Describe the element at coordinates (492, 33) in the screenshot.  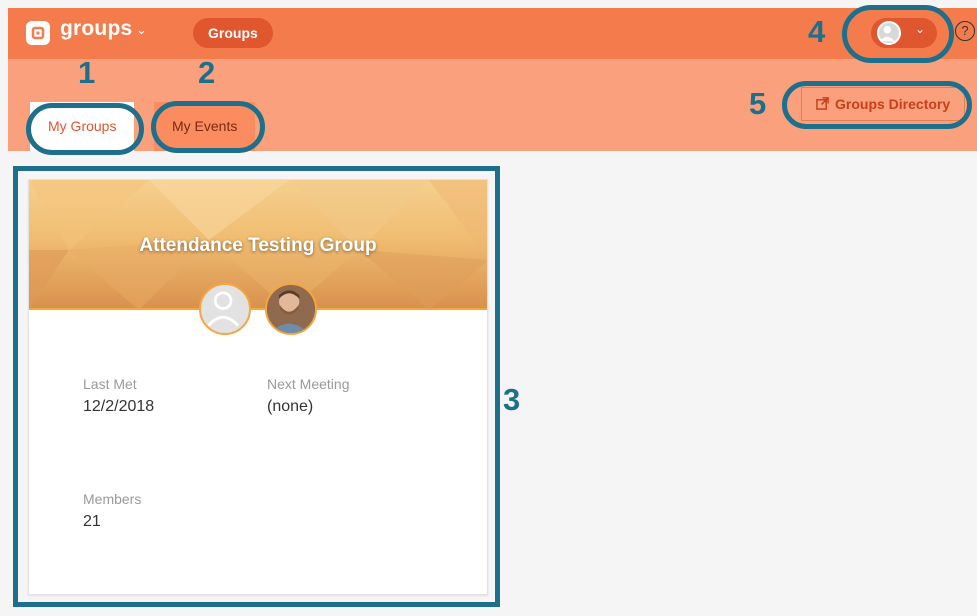
I see `top-nav-bar: groups ⌄ Groups ⌄ ?` at that location.